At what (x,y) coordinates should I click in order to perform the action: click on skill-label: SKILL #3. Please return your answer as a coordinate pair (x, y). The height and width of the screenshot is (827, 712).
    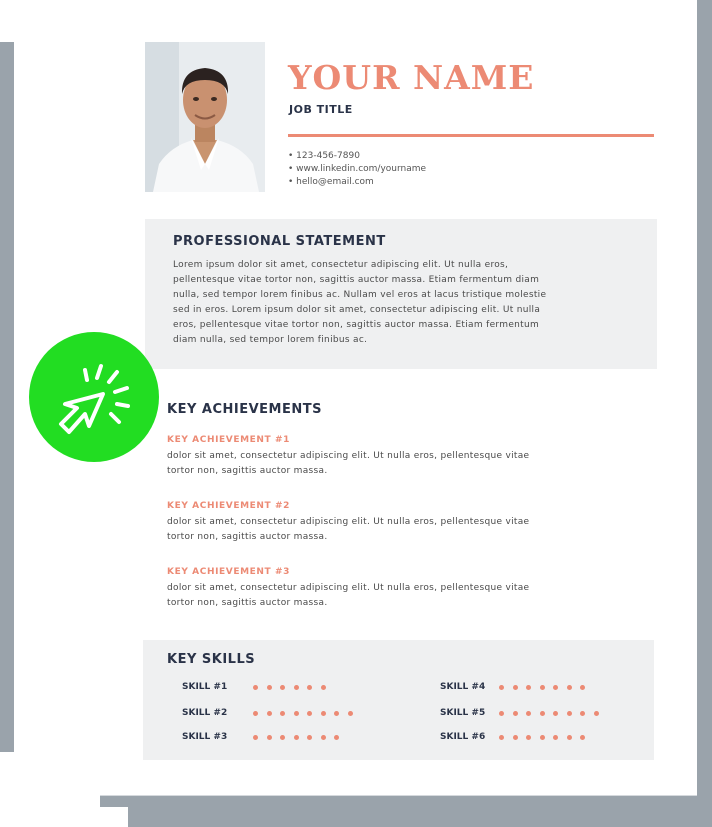
    Looking at the image, I should click on (205, 737).